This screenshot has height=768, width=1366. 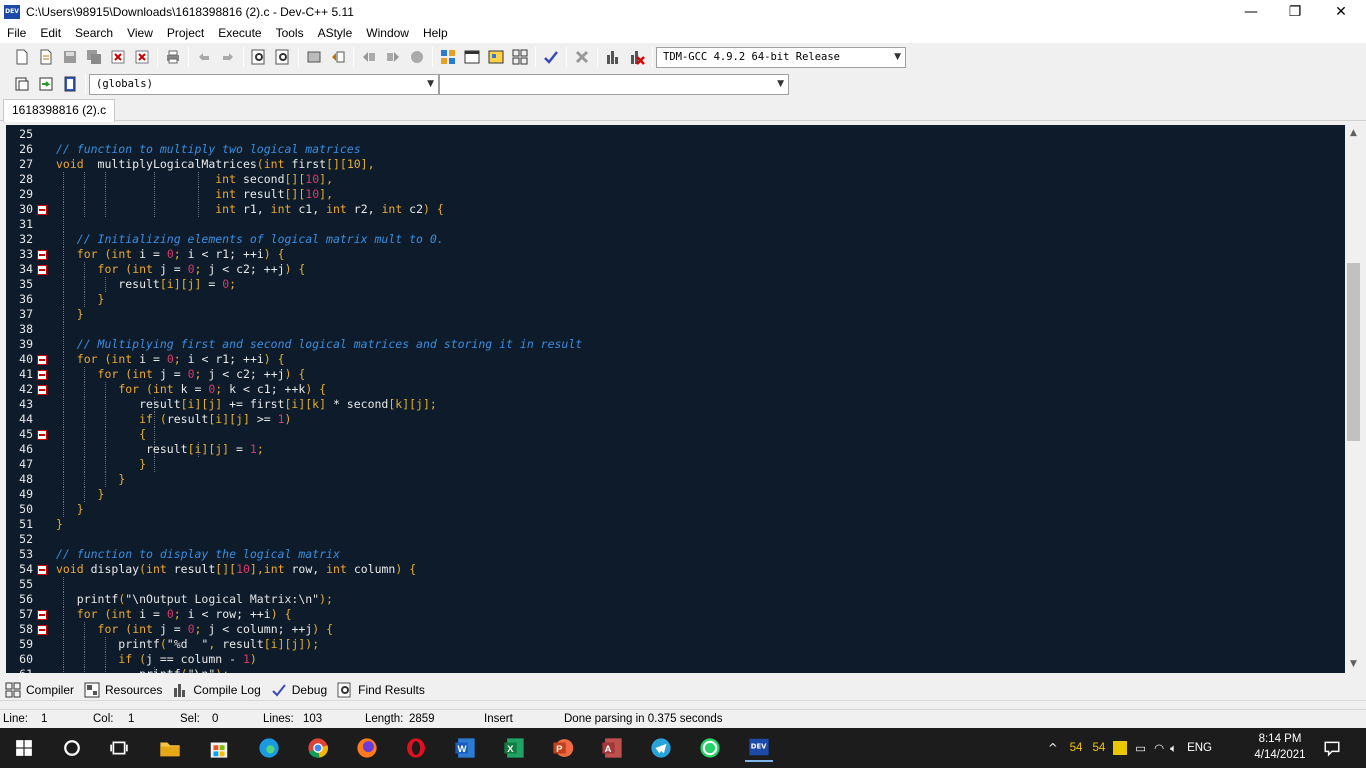 What do you see at coordinates (1353, 664) in the screenshot?
I see `scroll-down-icon: ▼` at bounding box center [1353, 664].